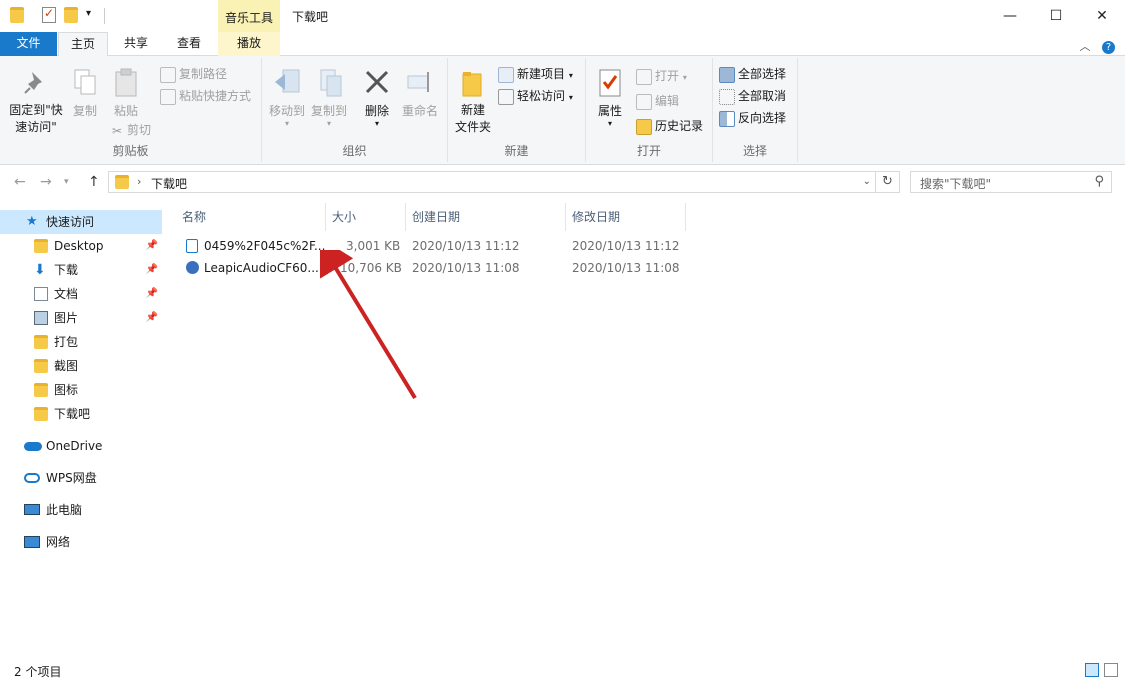  I want to click on open-group: 属性 ▾ 打开 ▾ 编辑 历史记录 打开, so click(649, 110).